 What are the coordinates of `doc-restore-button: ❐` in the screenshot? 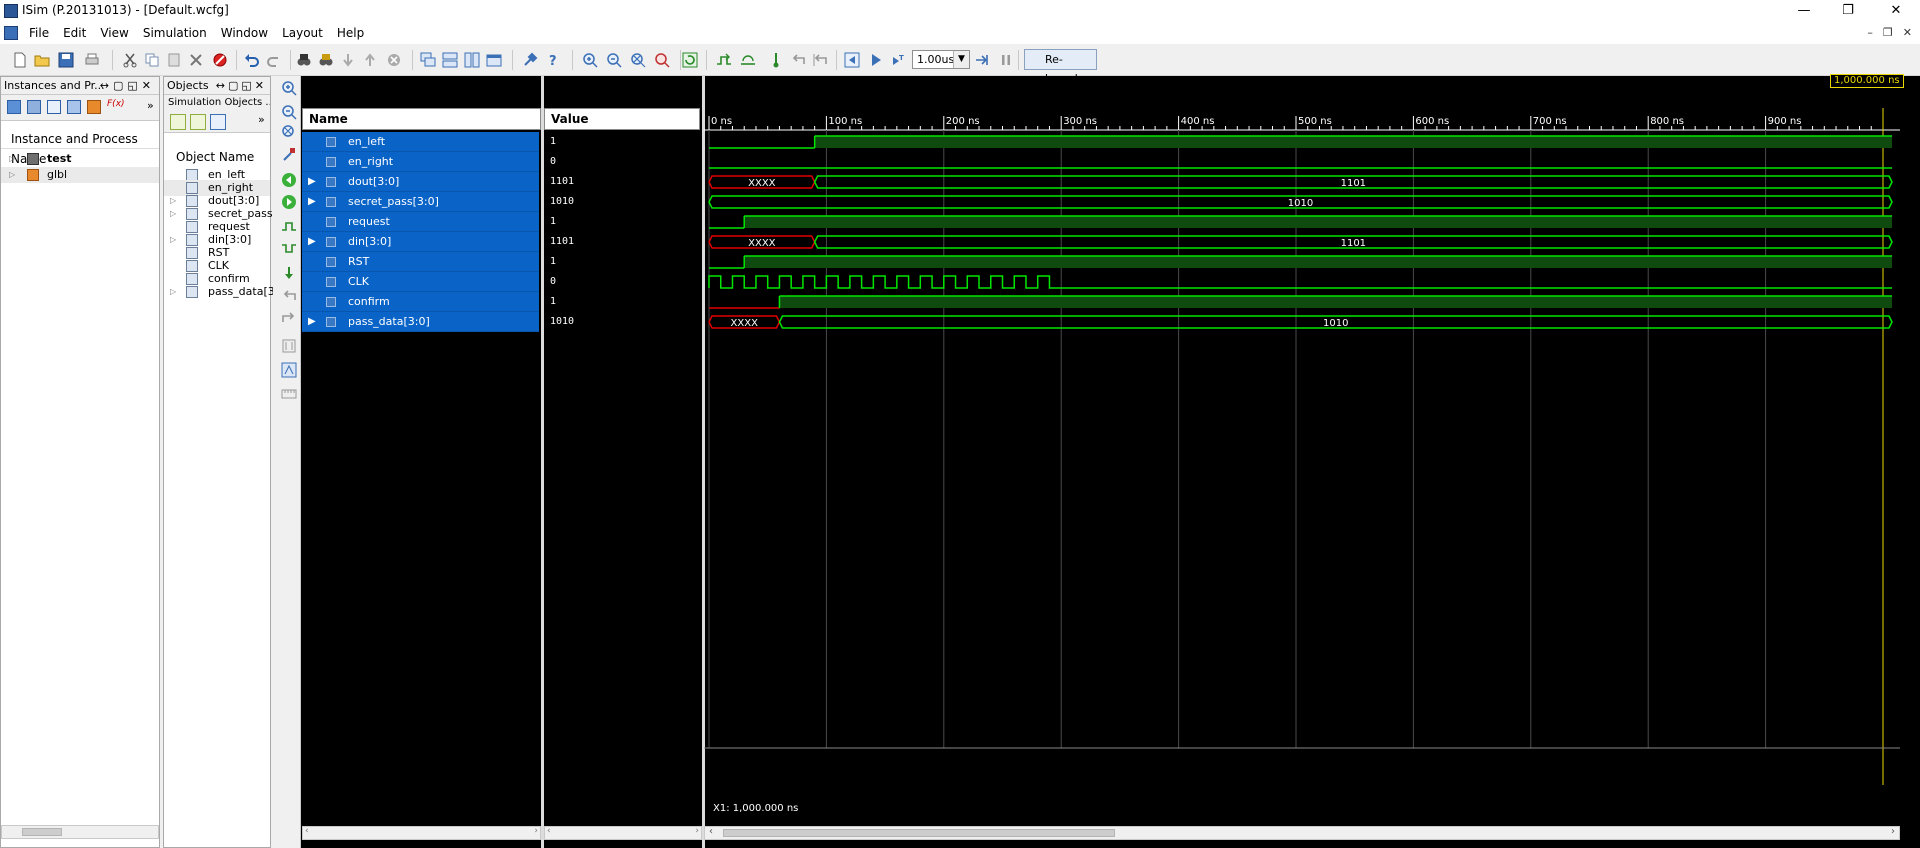 It's located at (1888, 33).